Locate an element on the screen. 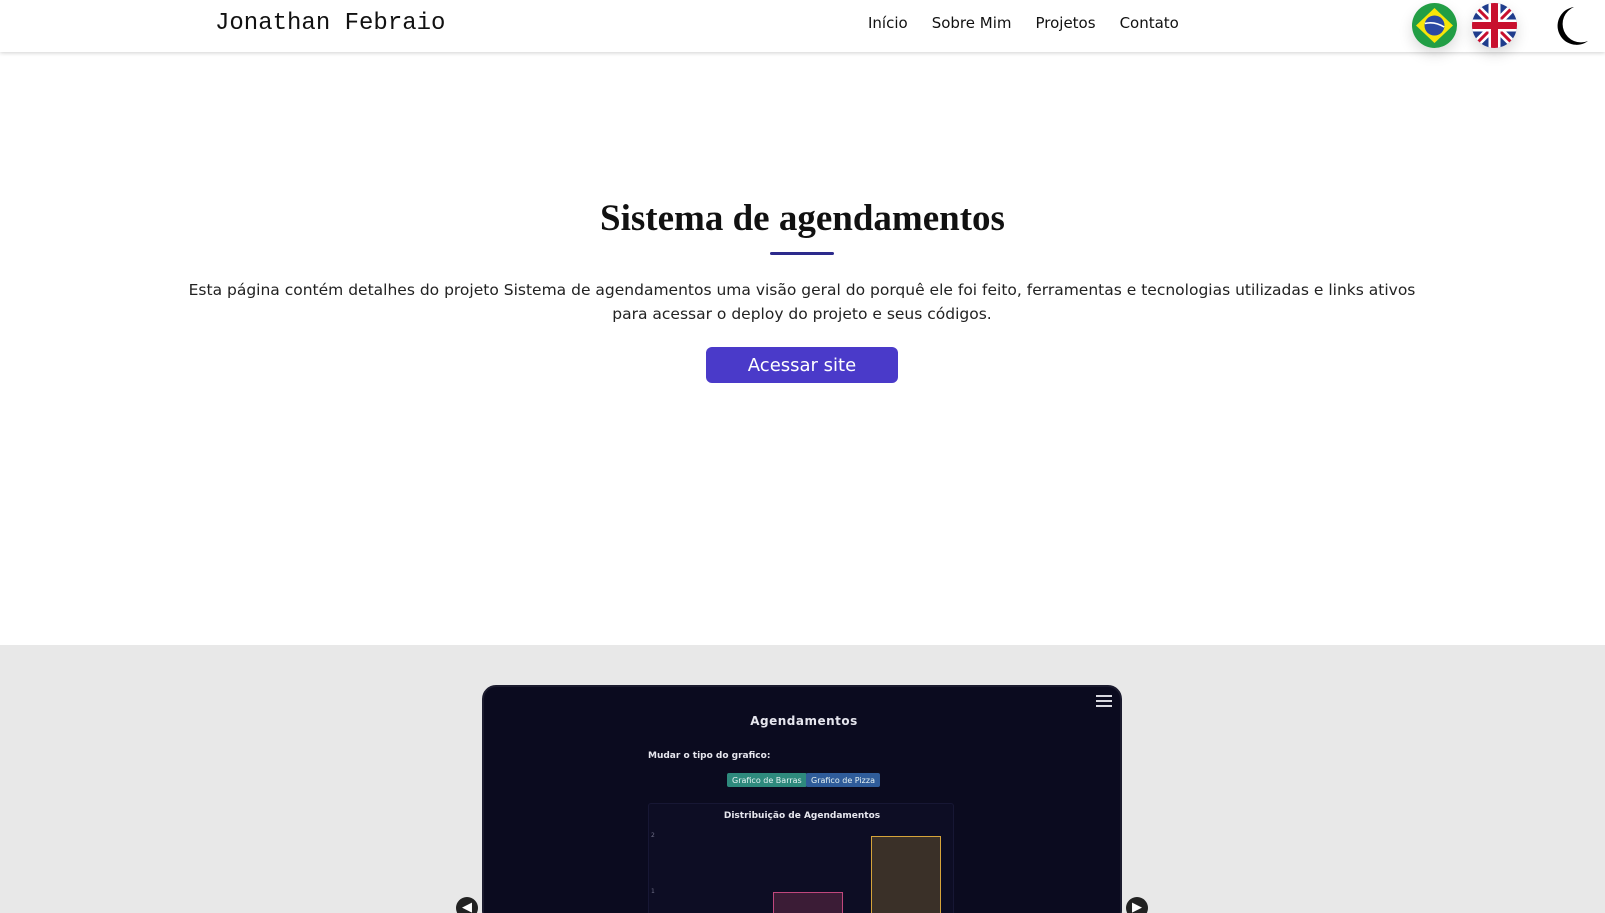 This screenshot has height=913, width=1605. nav-contato: Contato is located at coordinates (1149, 23).